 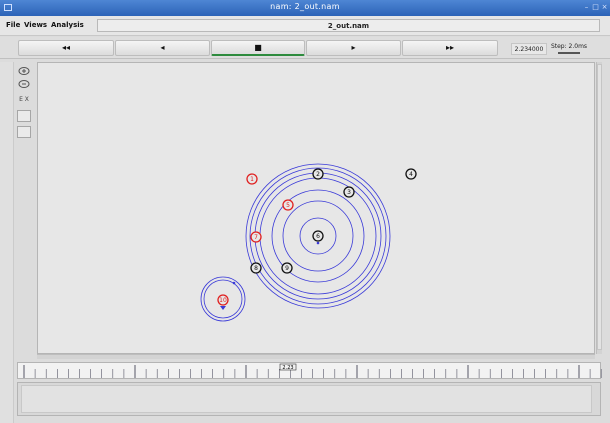 I want to click on vertical-scrollbar, so click(x=599, y=208).